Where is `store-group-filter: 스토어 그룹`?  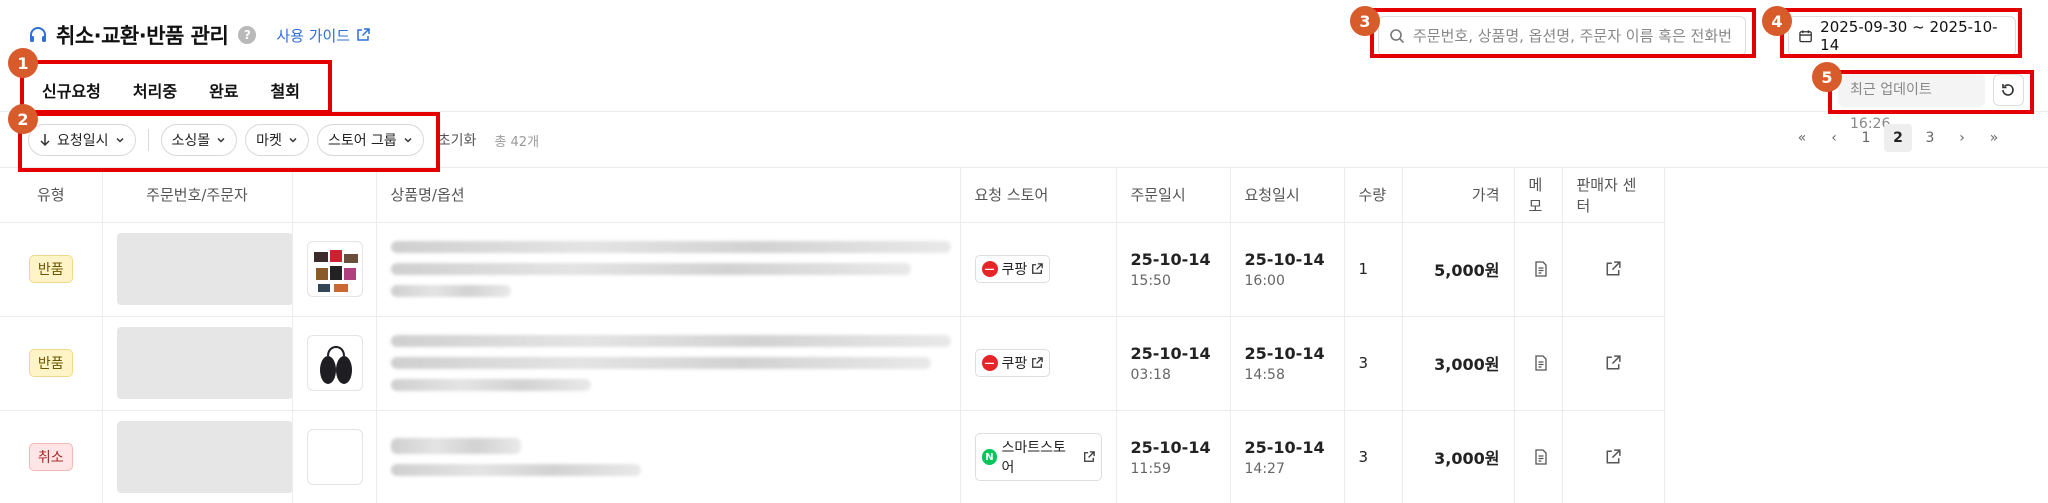 store-group-filter: 스토어 그룹 is located at coordinates (370, 140).